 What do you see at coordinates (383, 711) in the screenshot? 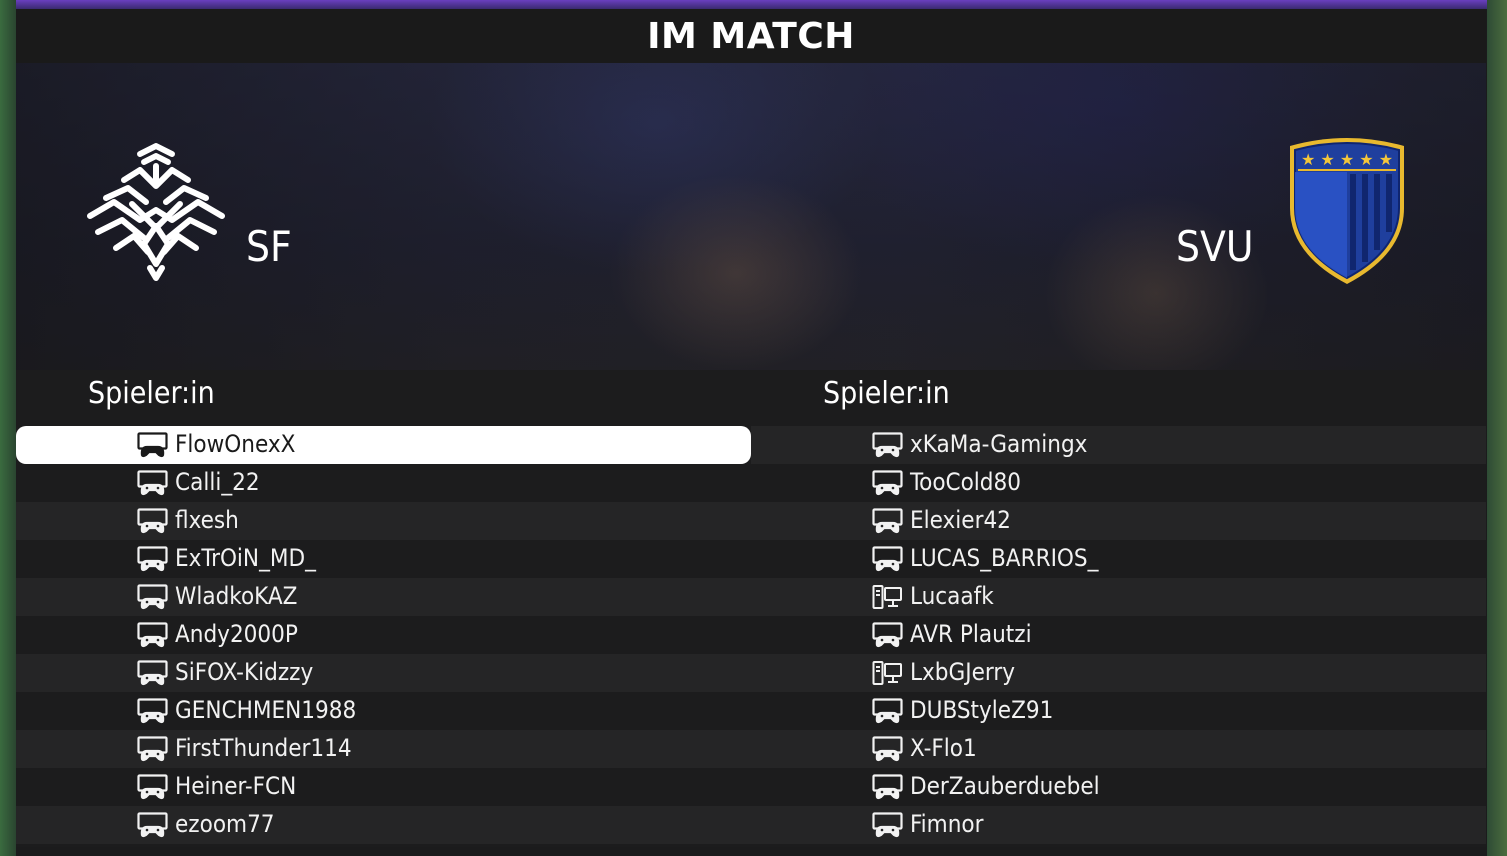
I see `left-player-row: GENCHMEN1988` at bounding box center [383, 711].